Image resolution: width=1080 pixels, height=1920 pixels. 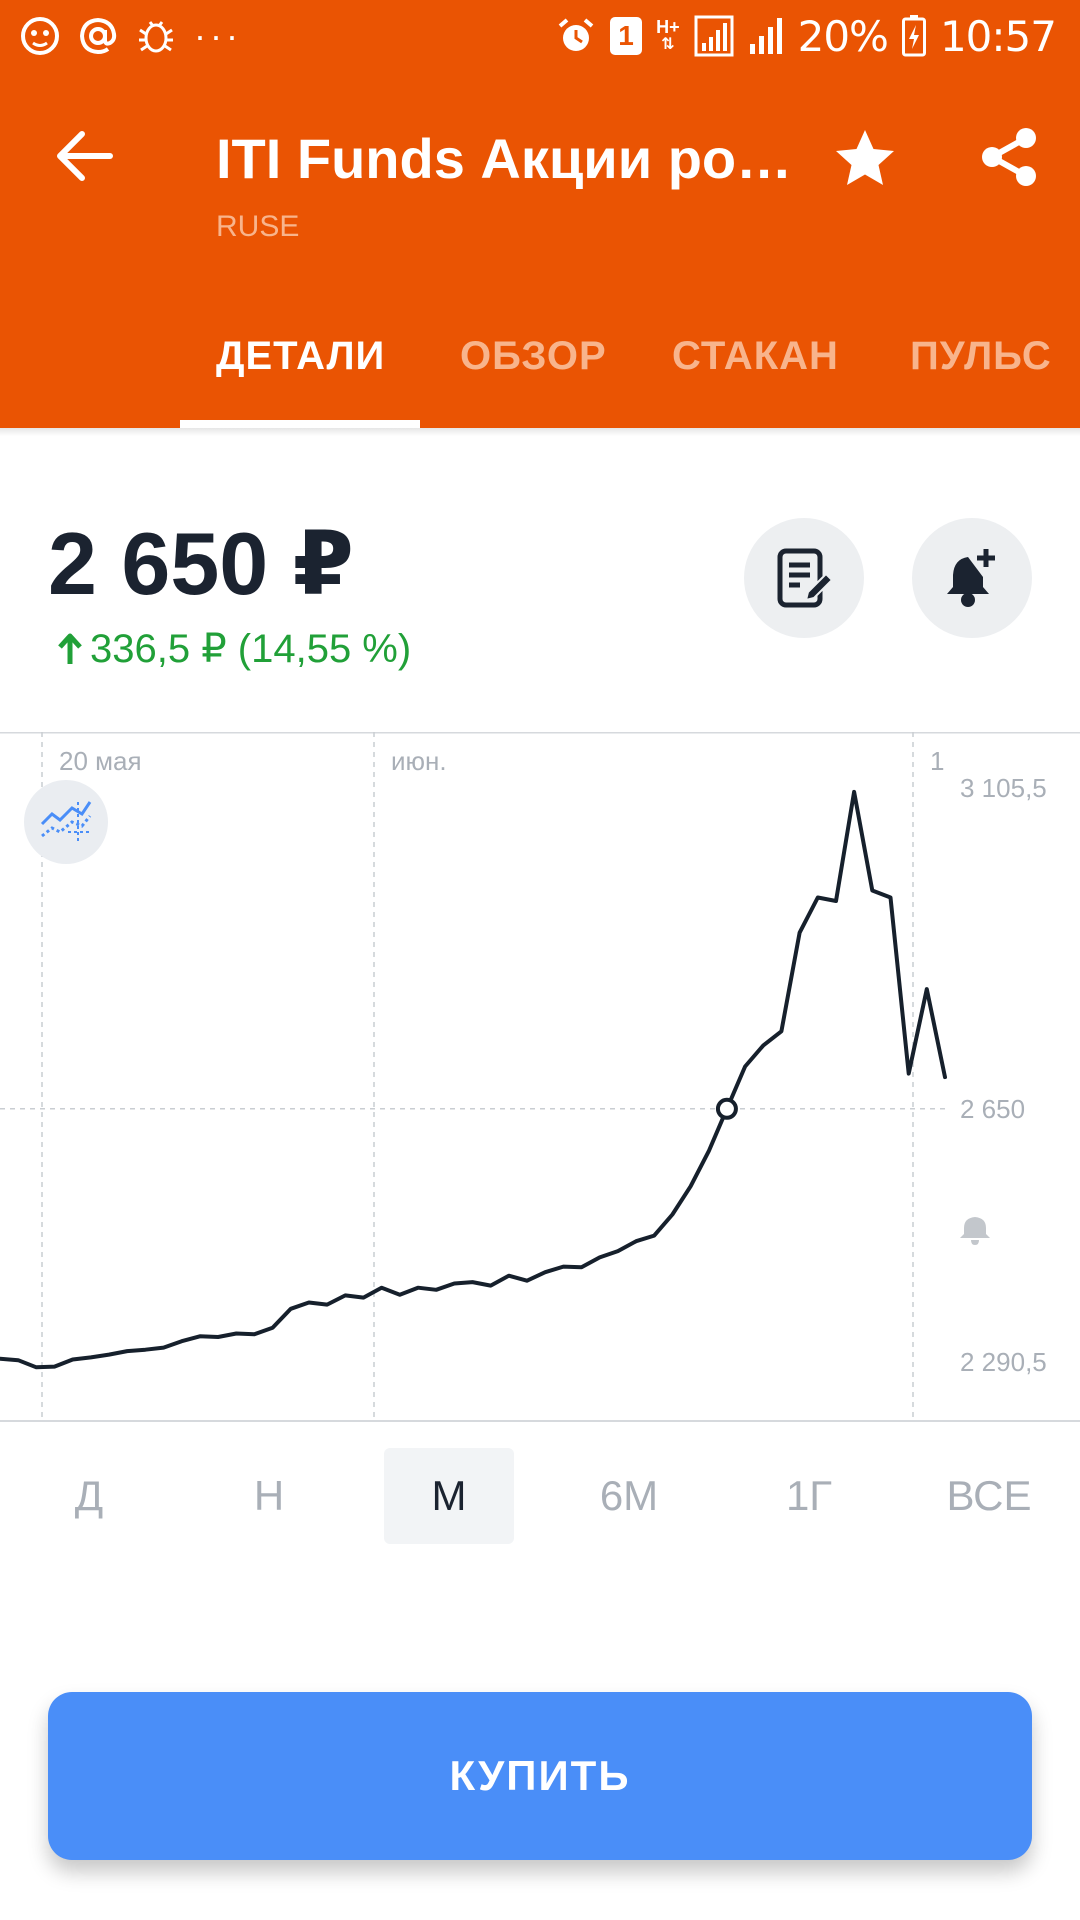 What do you see at coordinates (1003, 788) in the screenshot?
I see `chart-y-tick-label: 3 105,5` at bounding box center [1003, 788].